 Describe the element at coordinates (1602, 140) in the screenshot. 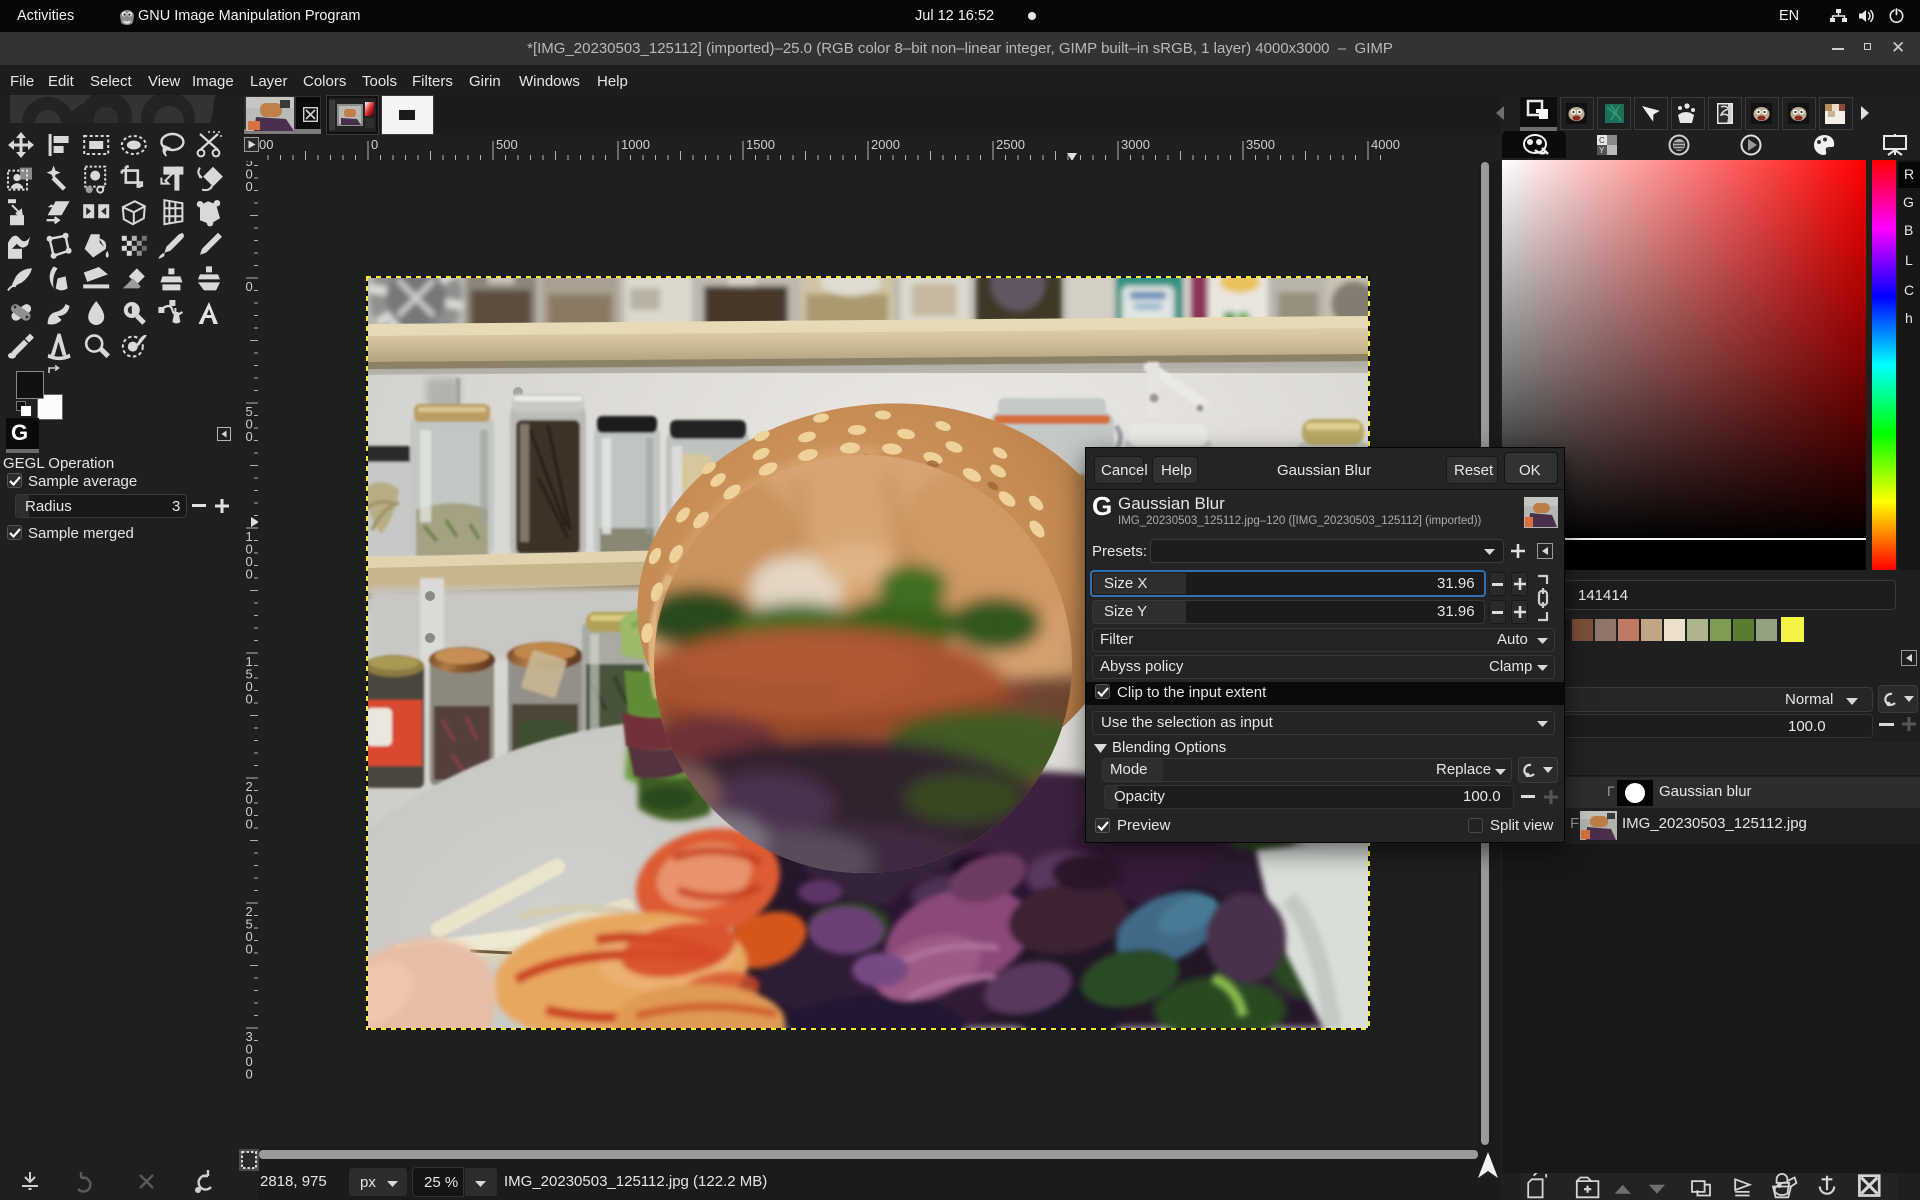

I see `svg-text: C` at that location.